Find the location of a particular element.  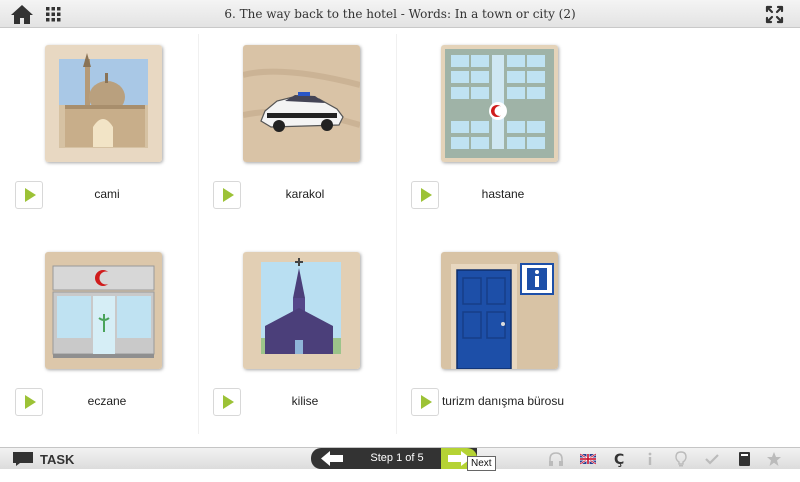

word-label: eczane is located at coordinates (107, 401).